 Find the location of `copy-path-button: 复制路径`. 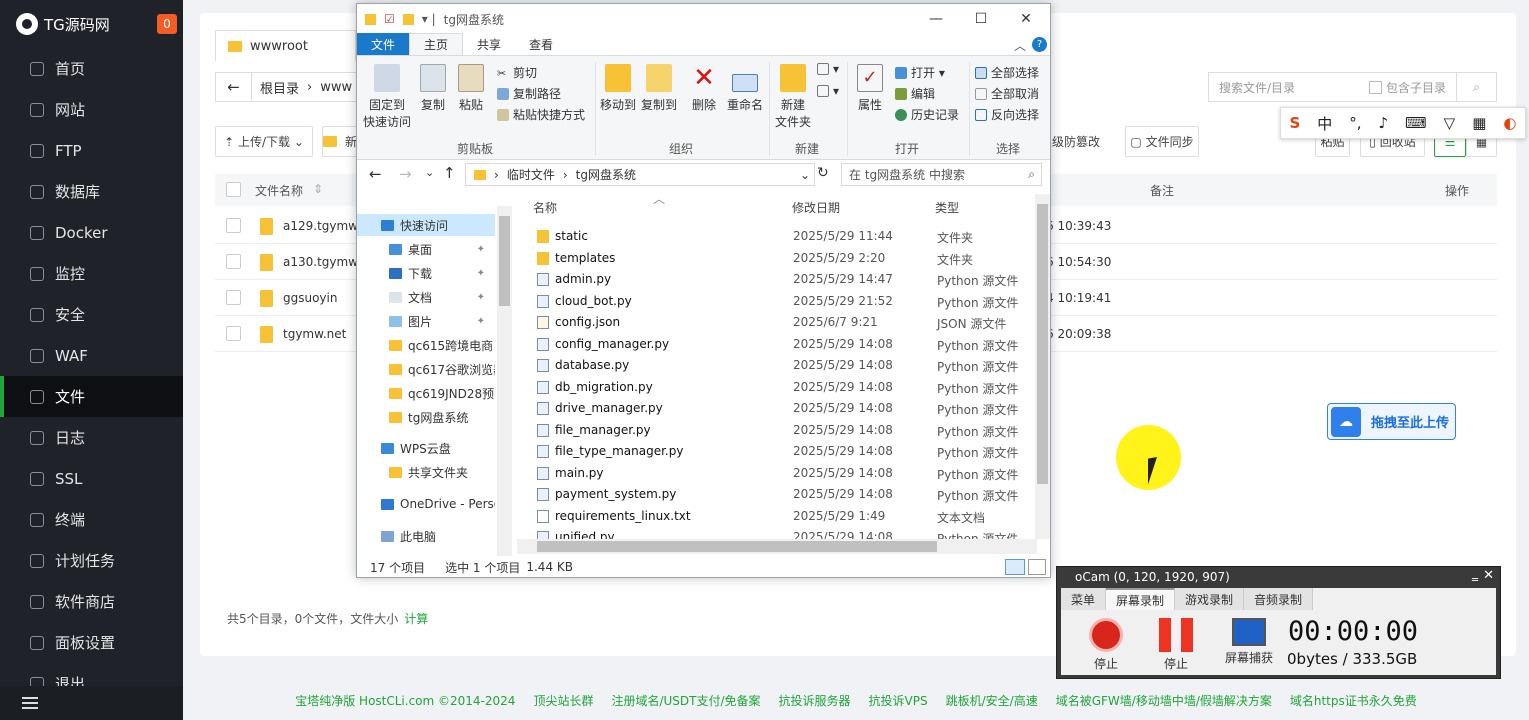

copy-path-button: 复制路径 is located at coordinates (529, 93).